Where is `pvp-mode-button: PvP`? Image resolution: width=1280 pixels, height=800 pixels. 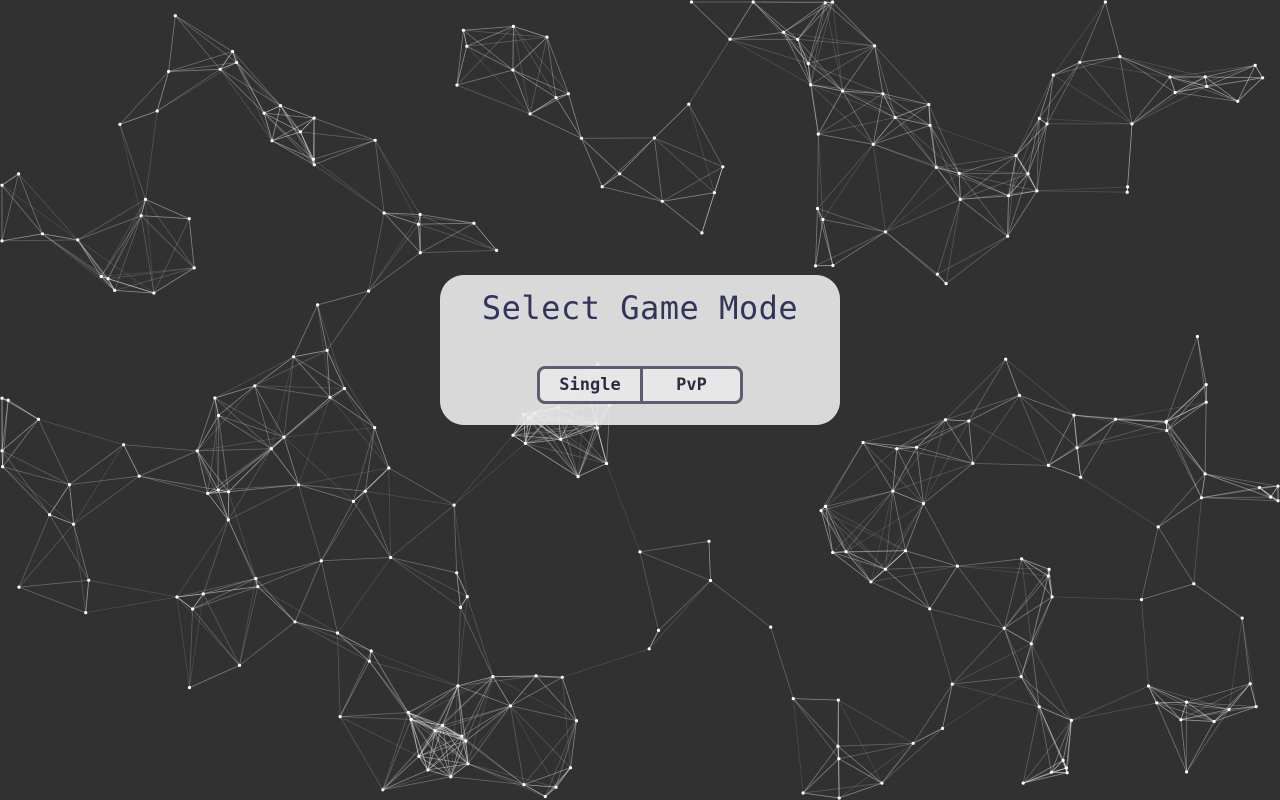
pvp-mode-button: PvP is located at coordinates (690, 385).